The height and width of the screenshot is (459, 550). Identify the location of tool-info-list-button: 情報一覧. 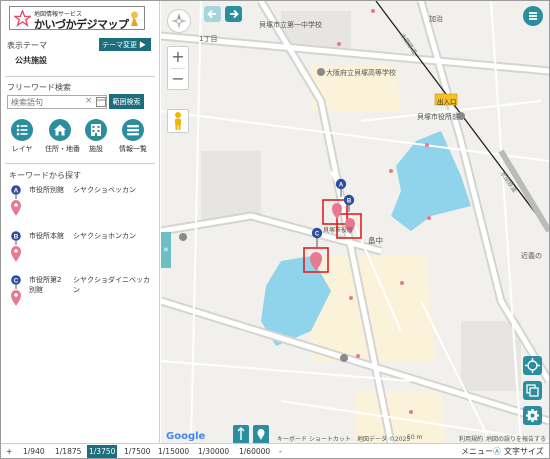
(133, 136).